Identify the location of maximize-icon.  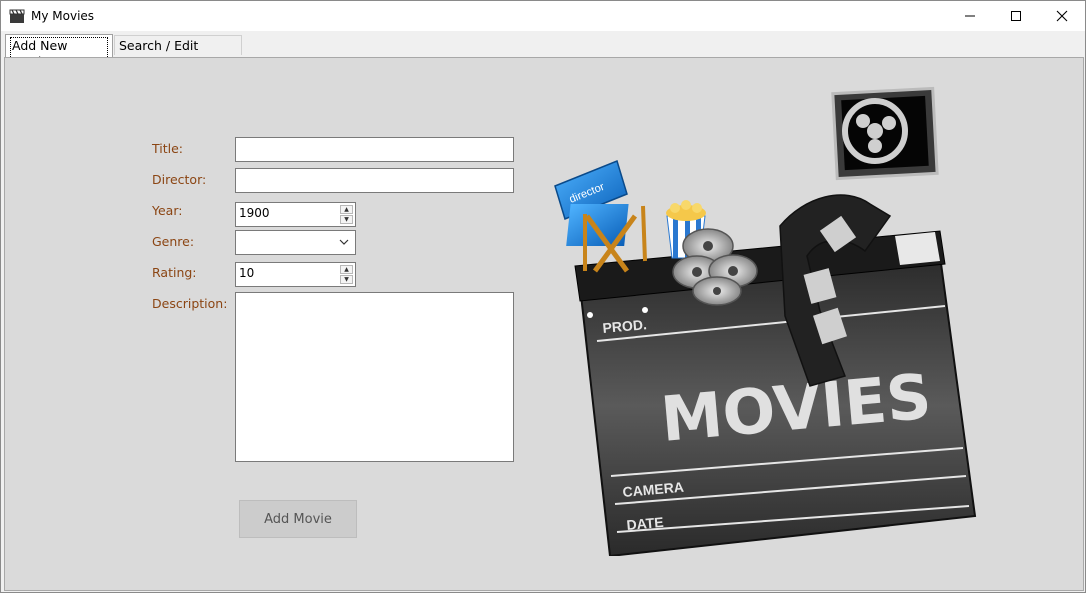
(1016, 16).